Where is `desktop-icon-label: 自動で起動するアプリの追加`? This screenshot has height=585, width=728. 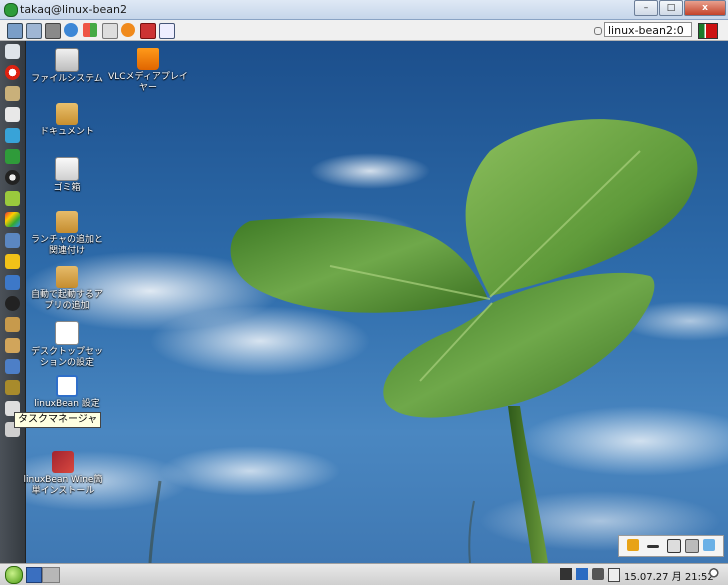
desktop-icon-label: 自動で起動するアプリの追加 is located at coordinates (66, 300).